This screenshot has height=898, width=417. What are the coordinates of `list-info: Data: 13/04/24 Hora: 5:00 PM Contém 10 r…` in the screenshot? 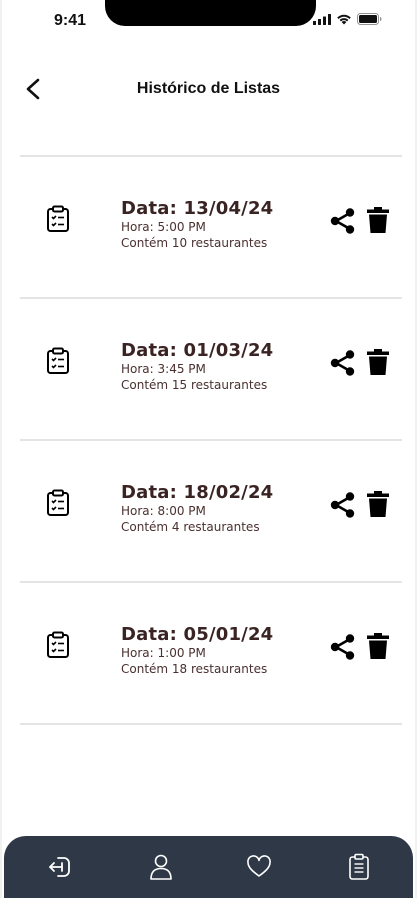 It's located at (197, 225).